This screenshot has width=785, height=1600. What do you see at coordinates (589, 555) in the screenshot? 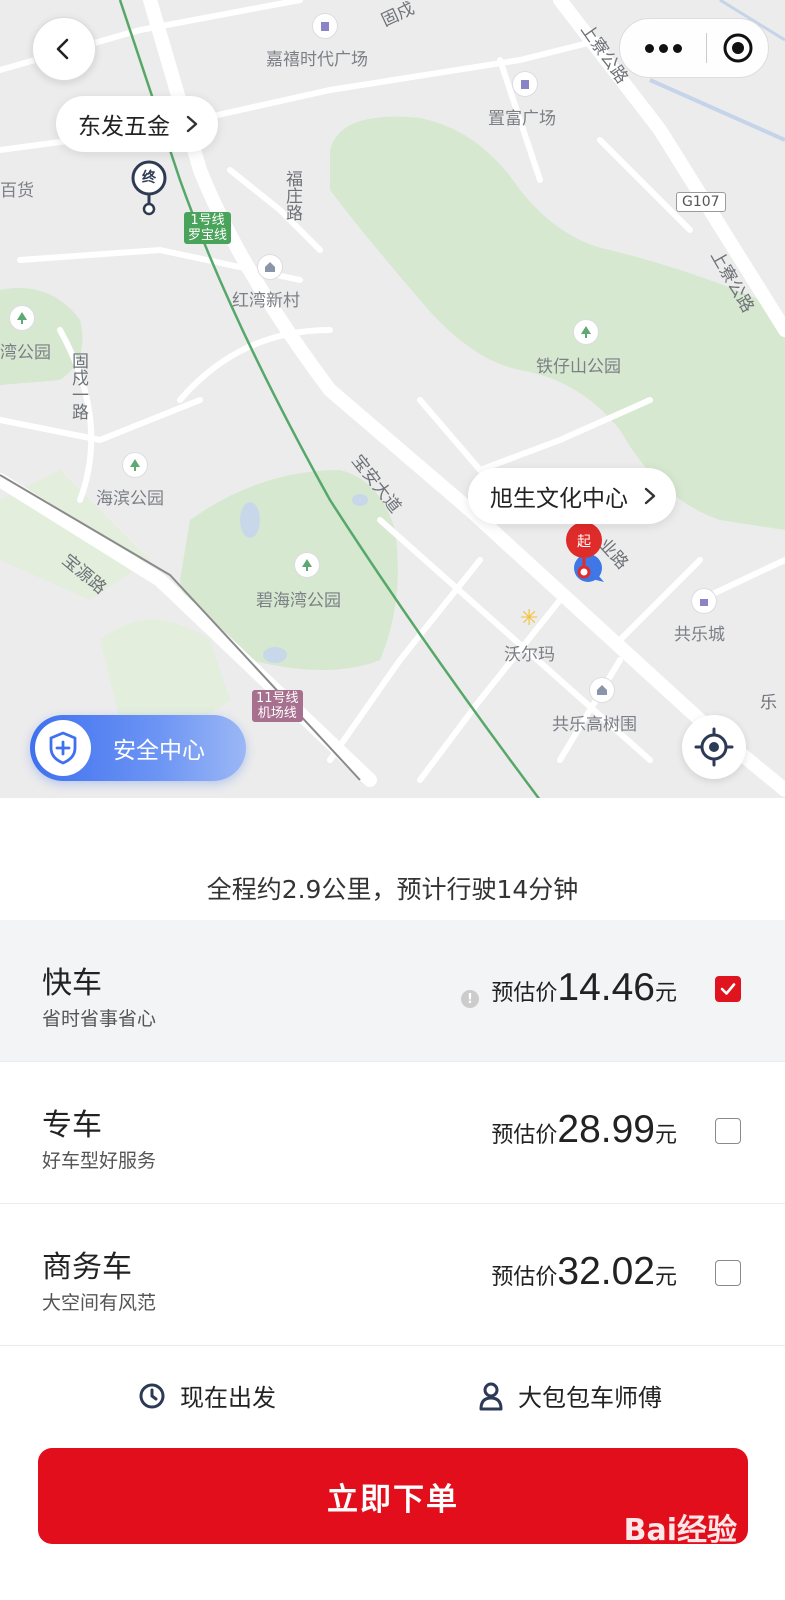
I see `start-marker: 起` at bounding box center [589, 555].